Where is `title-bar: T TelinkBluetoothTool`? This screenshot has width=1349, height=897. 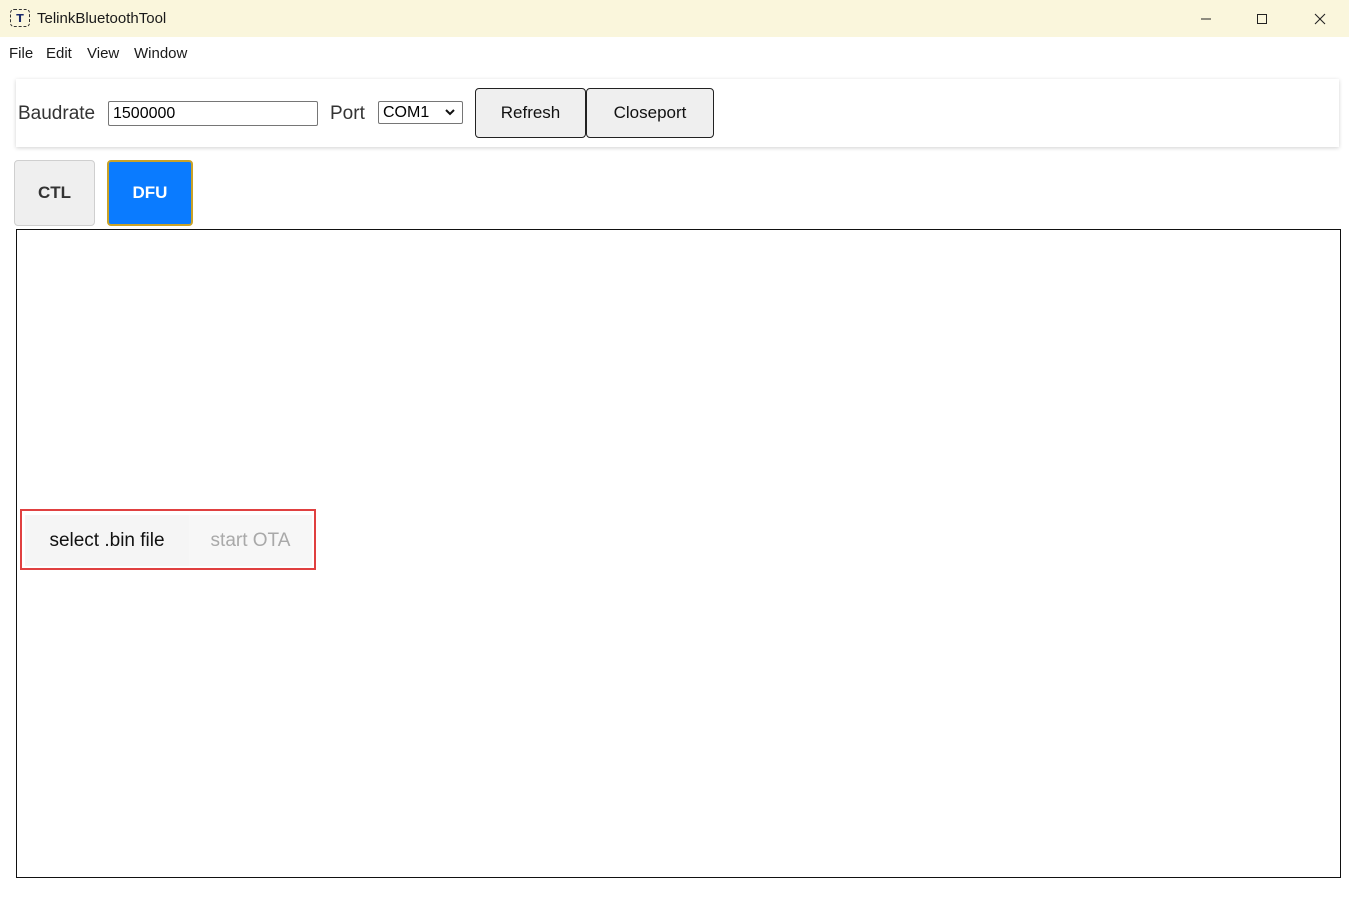 title-bar: T TelinkBluetoothTool is located at coordinates (674, 18).